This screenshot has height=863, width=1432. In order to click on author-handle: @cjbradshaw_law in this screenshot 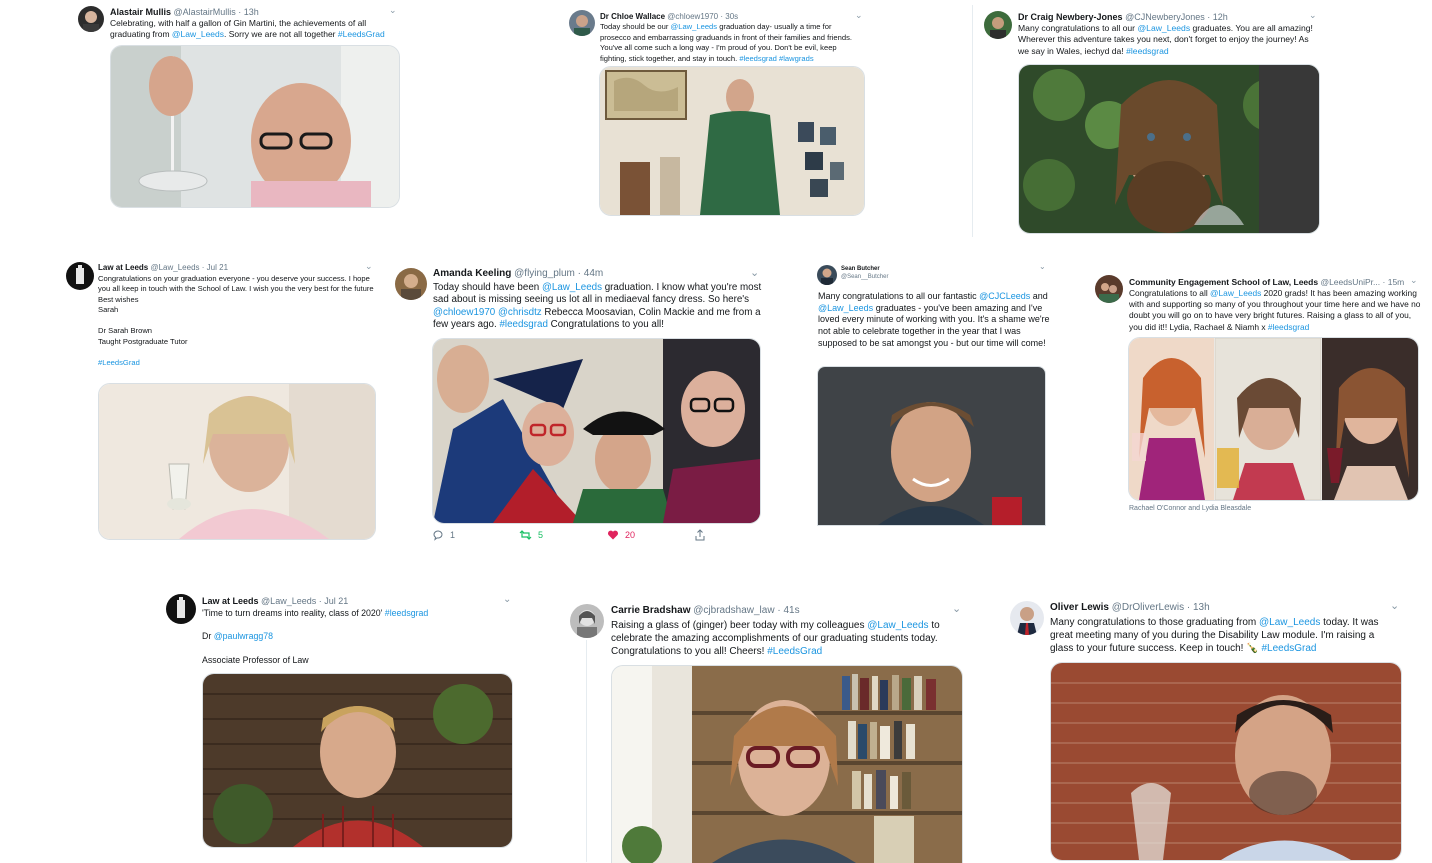, I will do `click(733, 610)`.